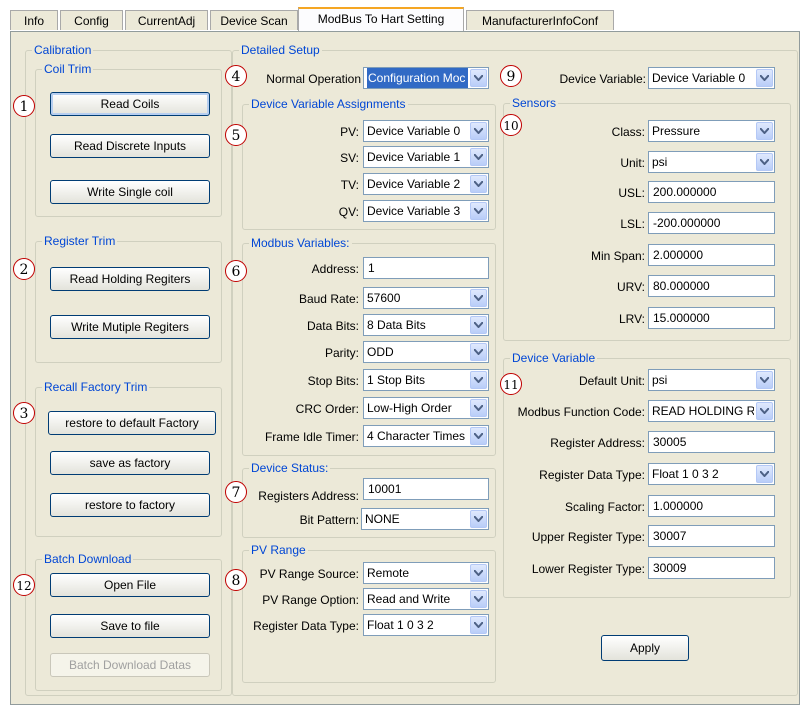  I want to click on callout-badge-10: 10, so click(511, 125).